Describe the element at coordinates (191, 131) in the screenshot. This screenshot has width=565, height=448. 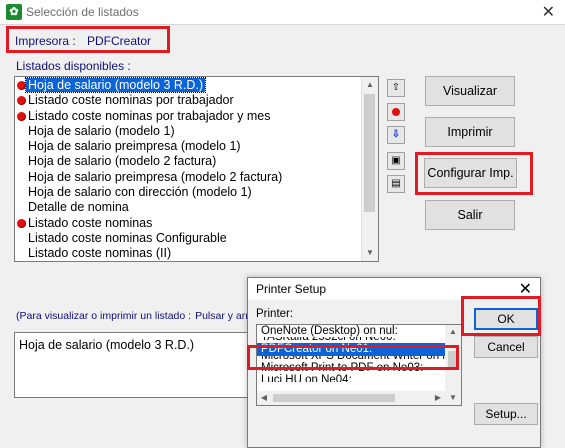
I see `list-item: Hoja de salario (modelo 1)` at that location.